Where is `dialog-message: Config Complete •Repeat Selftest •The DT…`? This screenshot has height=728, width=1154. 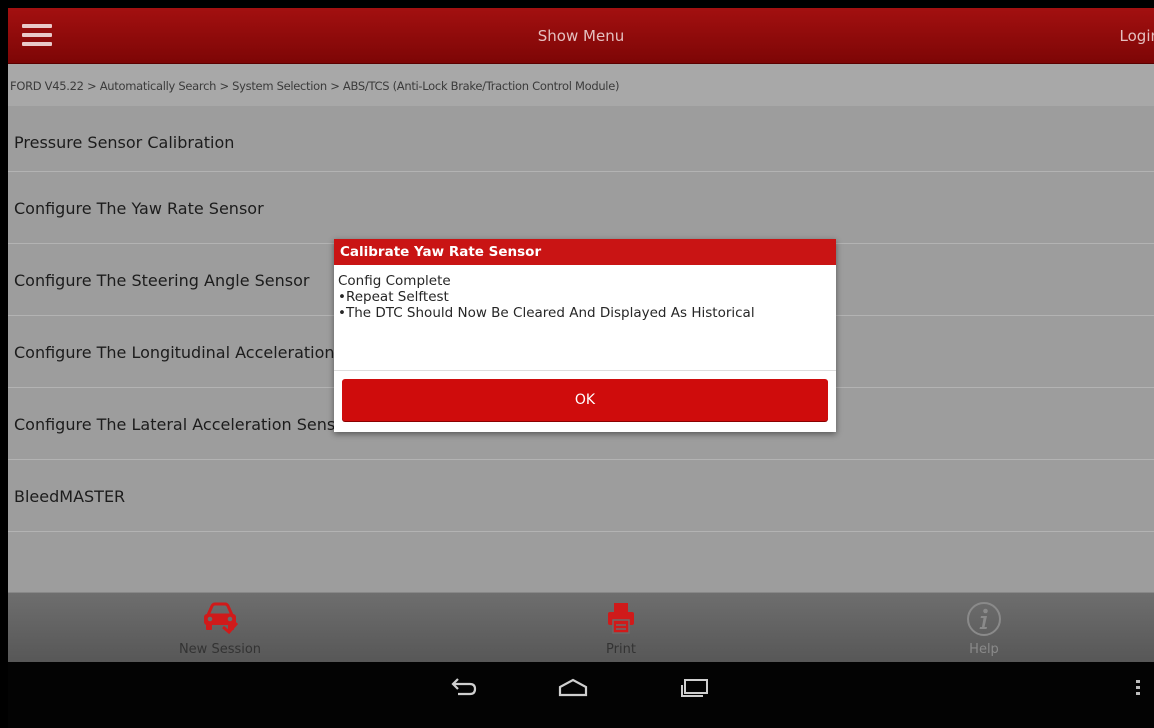
dialog-message: Config Complete •Repeat Selftest •The DT… is located at coordinates (585, 318).